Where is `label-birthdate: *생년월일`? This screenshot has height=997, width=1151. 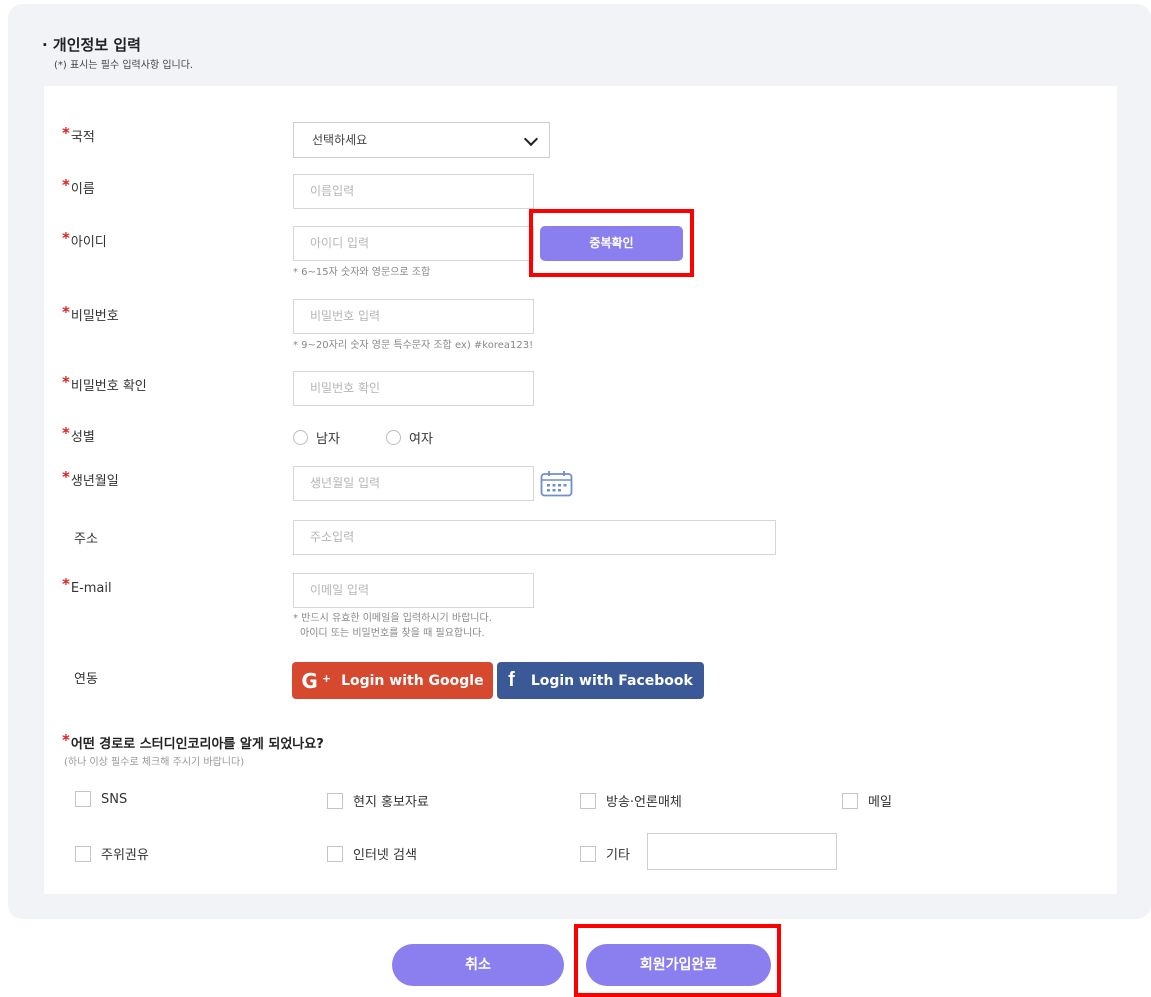
label-birthdate: *생년월일 is located at coordinates (90, 478).